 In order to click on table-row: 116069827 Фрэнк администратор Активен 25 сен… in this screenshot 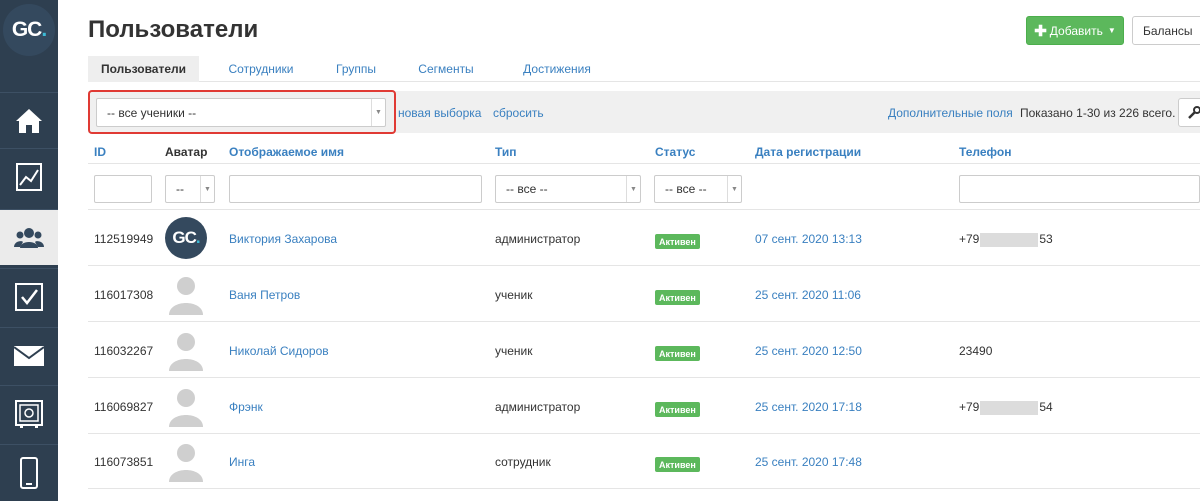, I will do `click(644, 406)`.